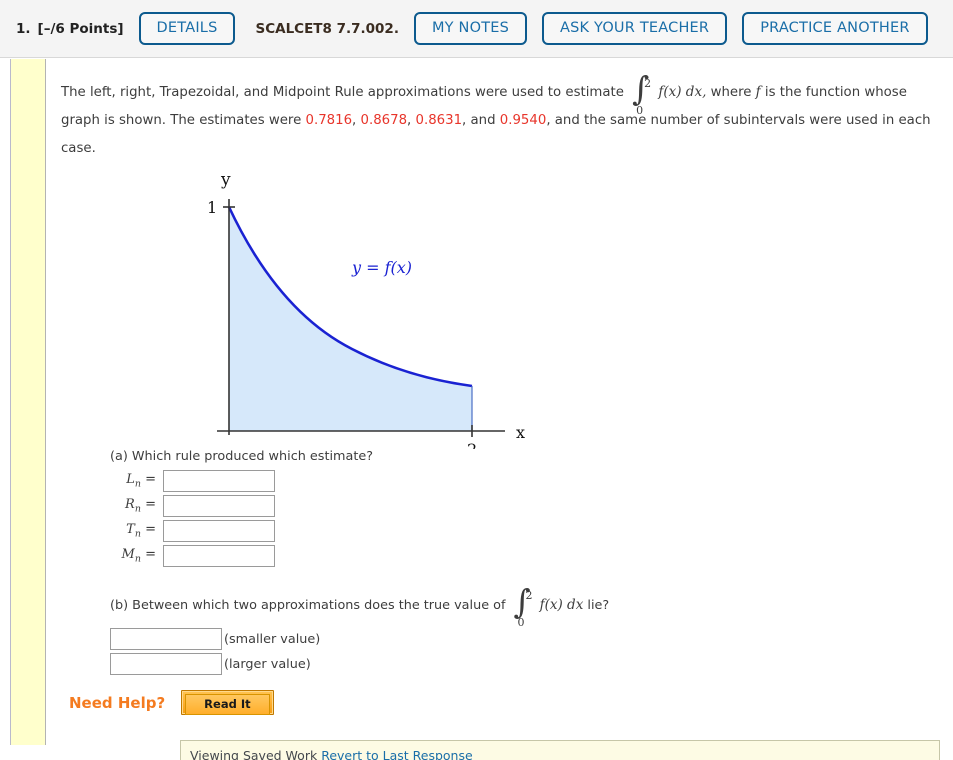  Describe the element at coordinates (460, 639) in the screenshot. I see `answer-row-smaller: (smaller value)` at that location.